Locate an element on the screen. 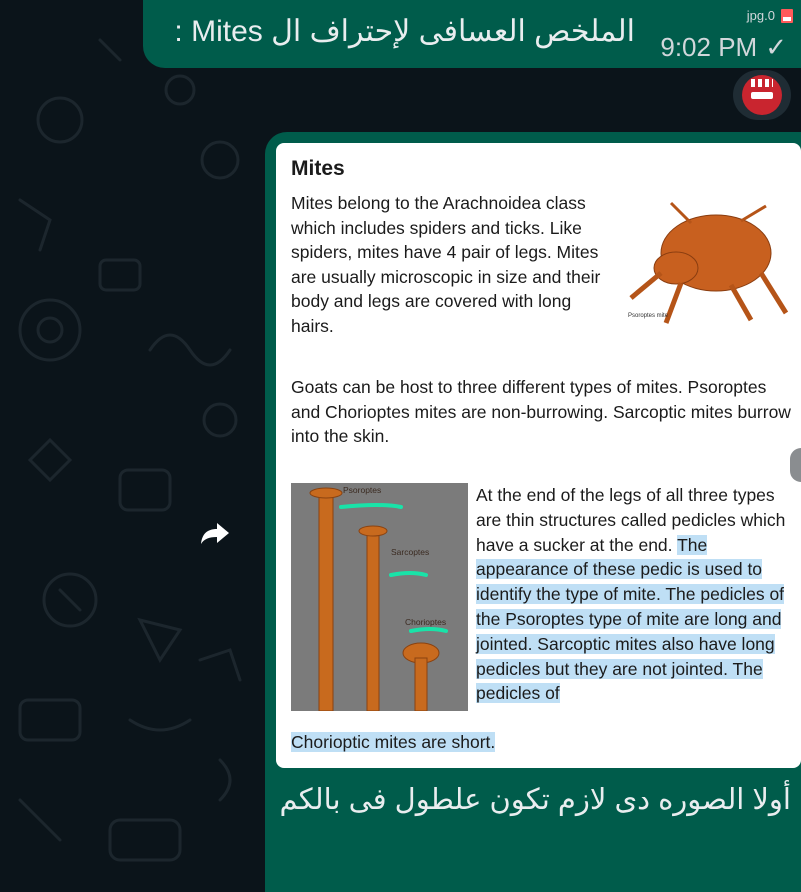 This screenshot has height=892, width=801. pedicle-illustration: Psoroptes Sarcoptes Chorioptes is located at coordinates (379, 597).